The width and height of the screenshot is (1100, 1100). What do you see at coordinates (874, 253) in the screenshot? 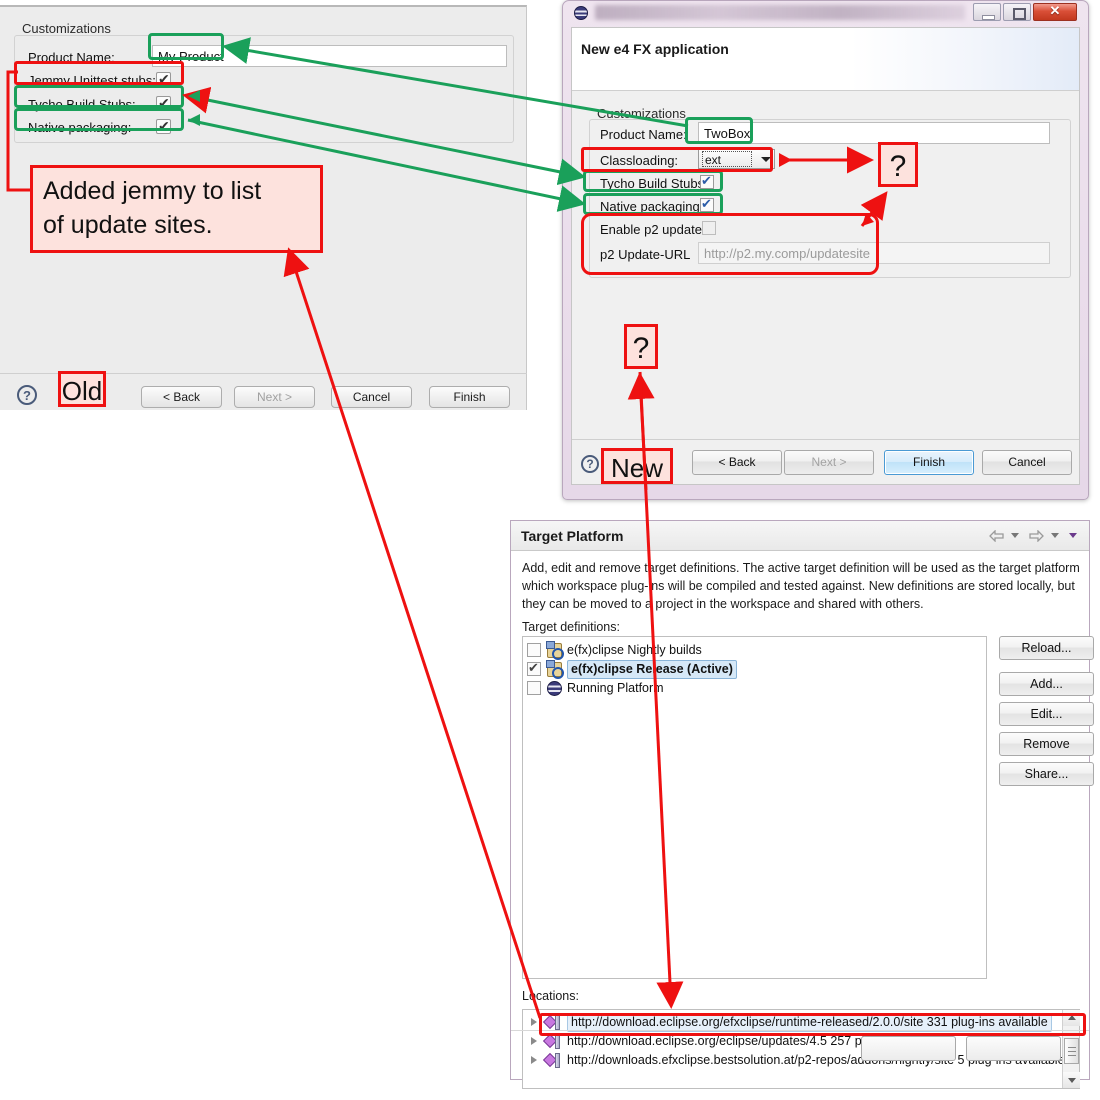
I see `new-p2-url-input: http://p2.my.comp/updatesite` at bounding box center [874, 253].